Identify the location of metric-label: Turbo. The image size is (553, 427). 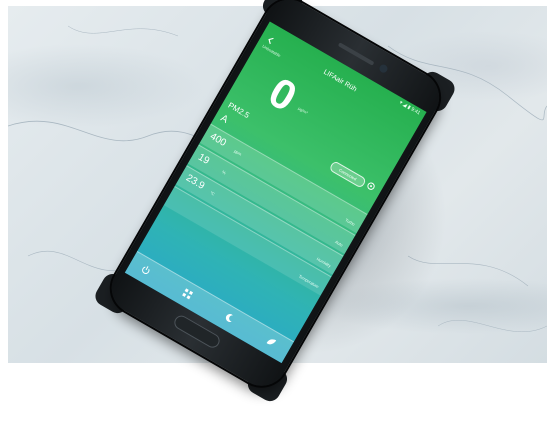
(350, 222).